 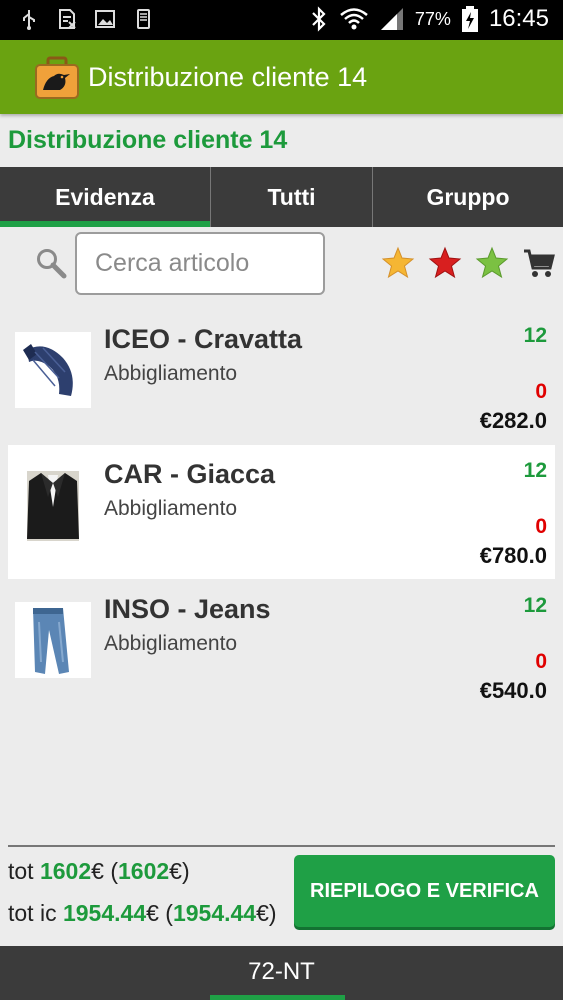 I want to click on pigeon-briefcase-icon, so click(x=57, y=78).